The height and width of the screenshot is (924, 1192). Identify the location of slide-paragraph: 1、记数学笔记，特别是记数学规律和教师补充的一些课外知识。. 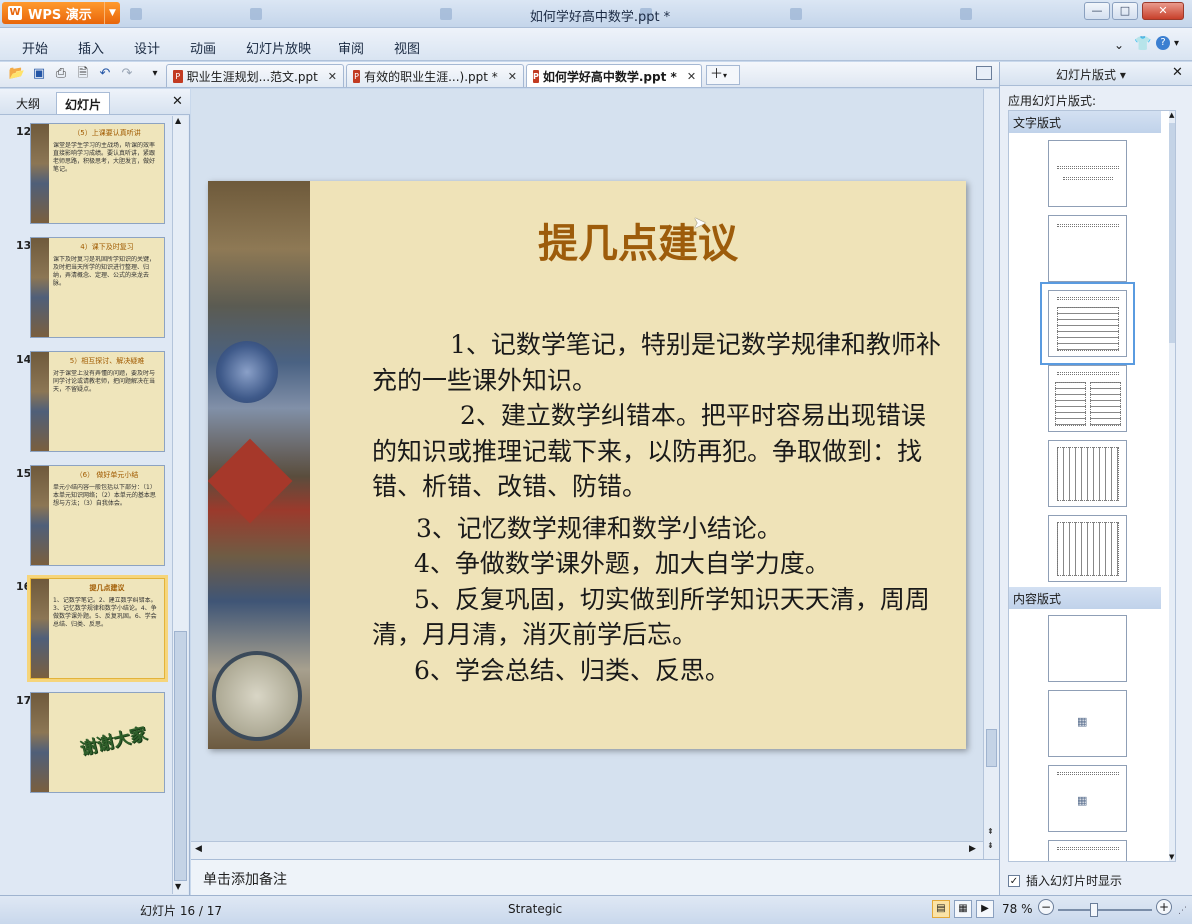
(656, 362).